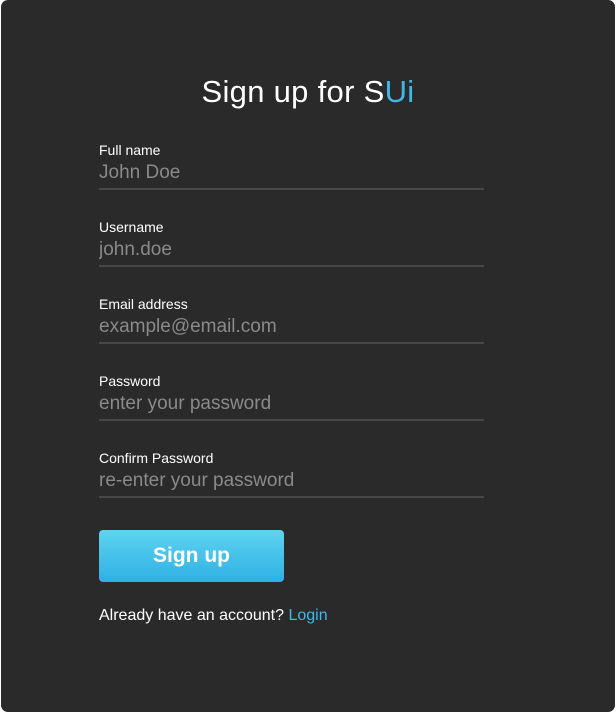 The image size is (616, 712). I want to click on full-name-field-group: Full name, so click(291, 171).